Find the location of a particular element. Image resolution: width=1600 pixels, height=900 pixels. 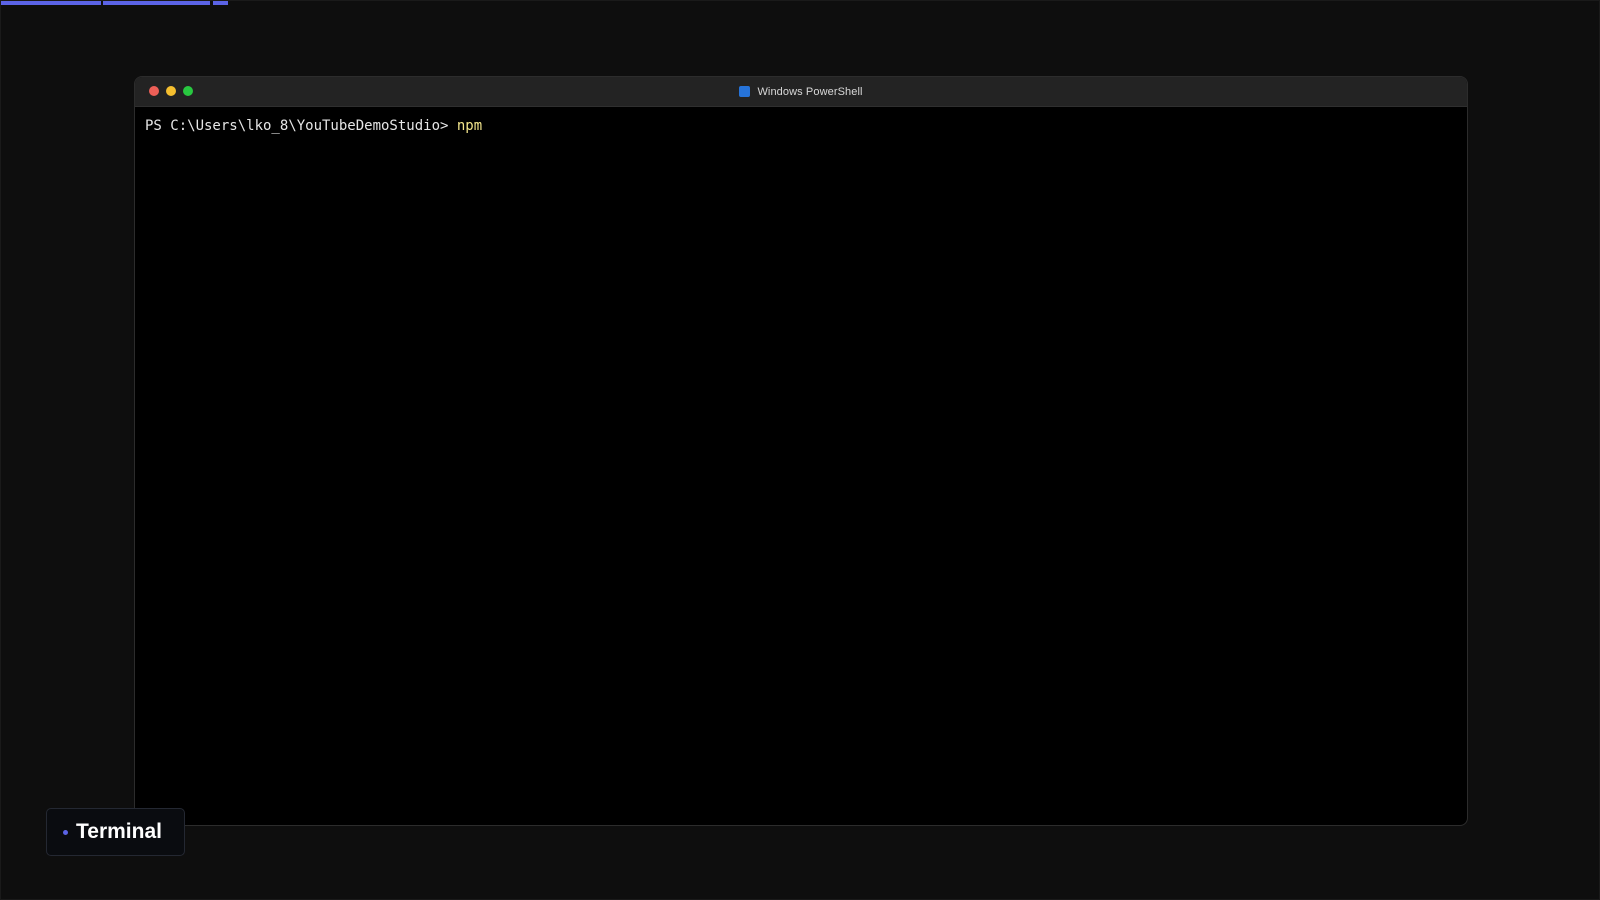

prompt-text: PS C:\Users\lko_8\YouTubeDemoStudio> is located at coordinates (301, 126).